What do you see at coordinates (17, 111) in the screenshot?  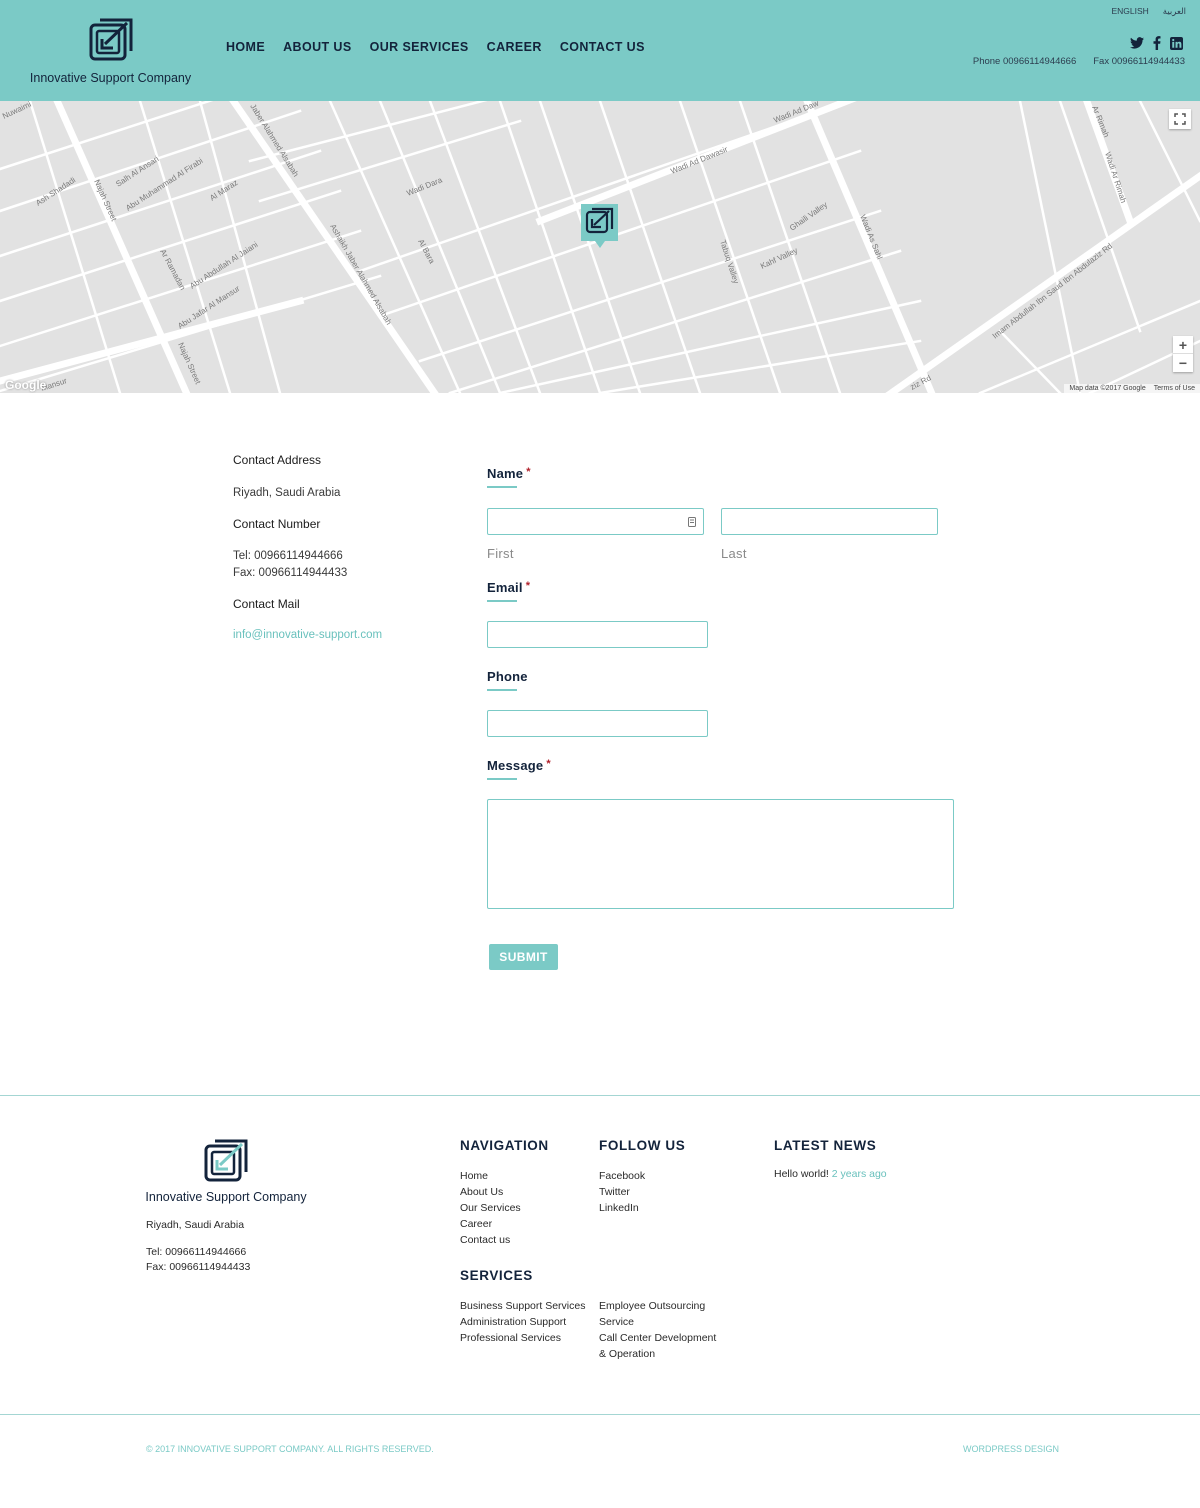 I see `street-label: Nuwaimi` at bounding box center [17, 111].